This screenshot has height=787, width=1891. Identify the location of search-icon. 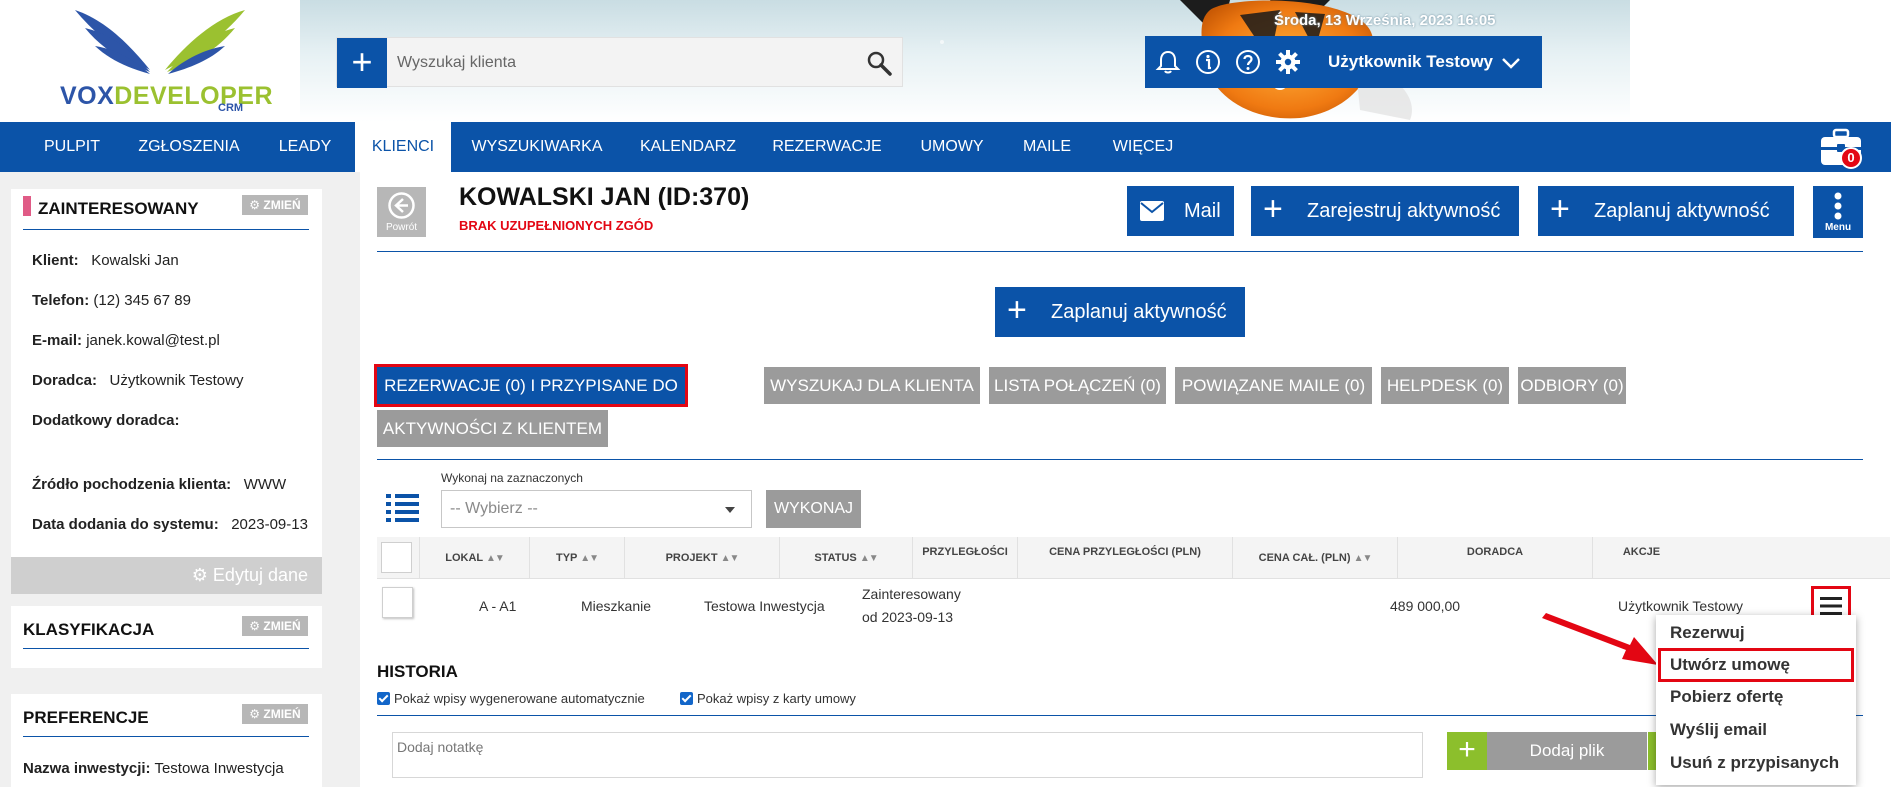
(879, 63).